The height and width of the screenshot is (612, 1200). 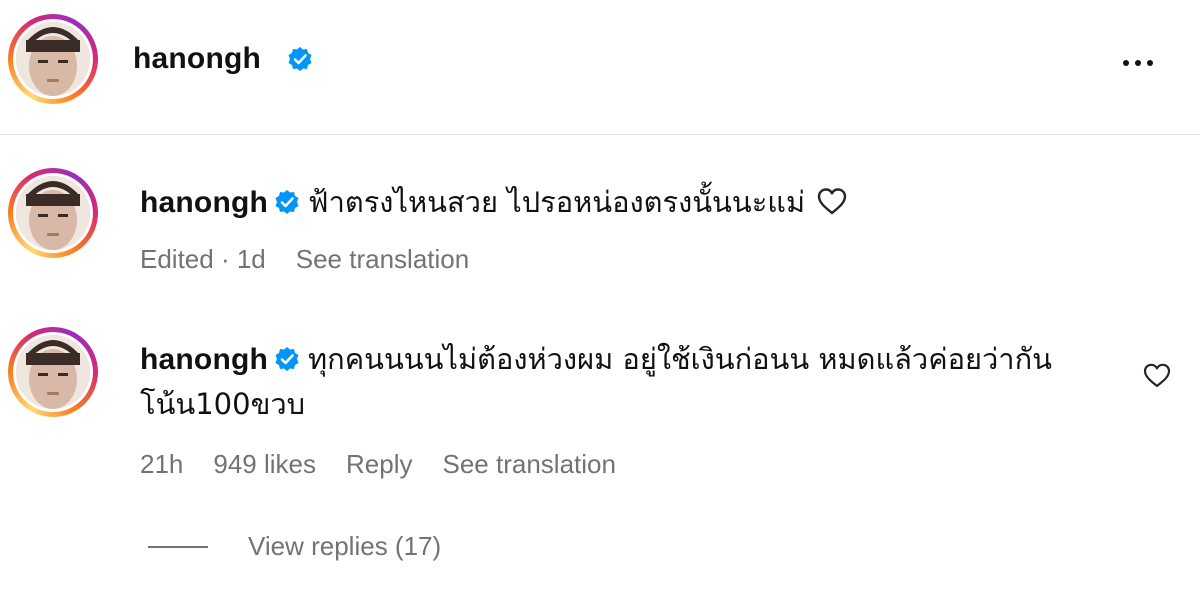 I want to click on comment-meta: Edited · 1d See translation, so click(x=319, y=259).